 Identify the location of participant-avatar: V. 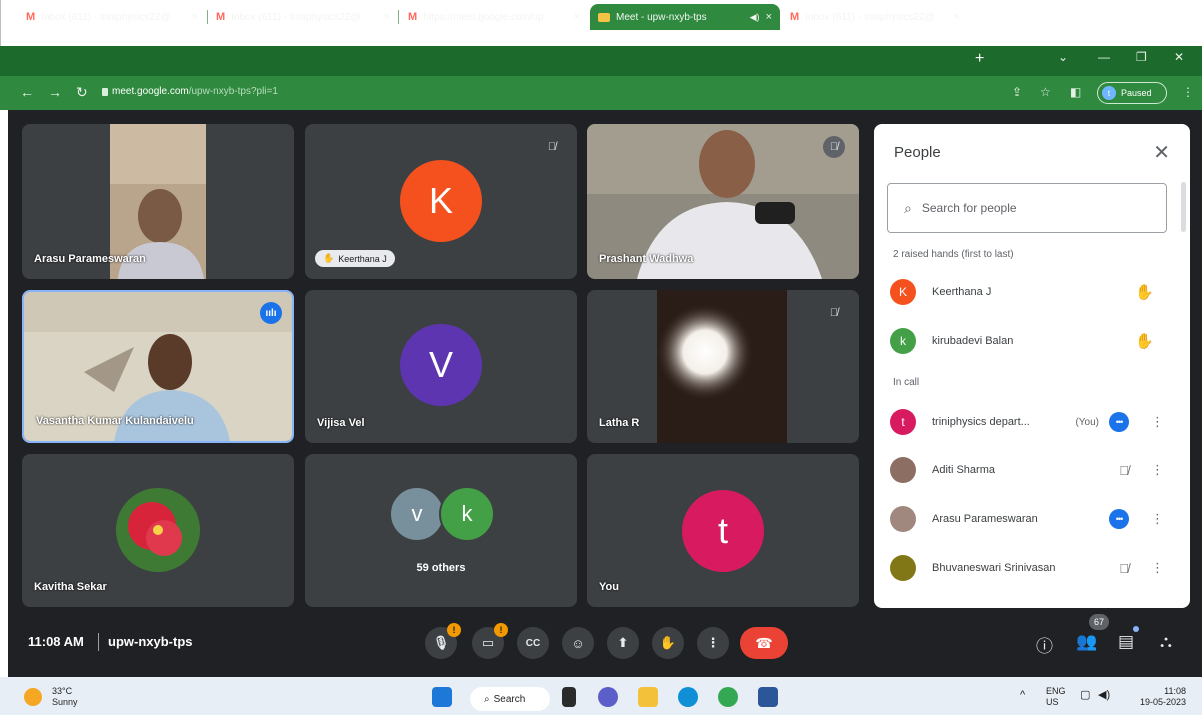
(441, 365).